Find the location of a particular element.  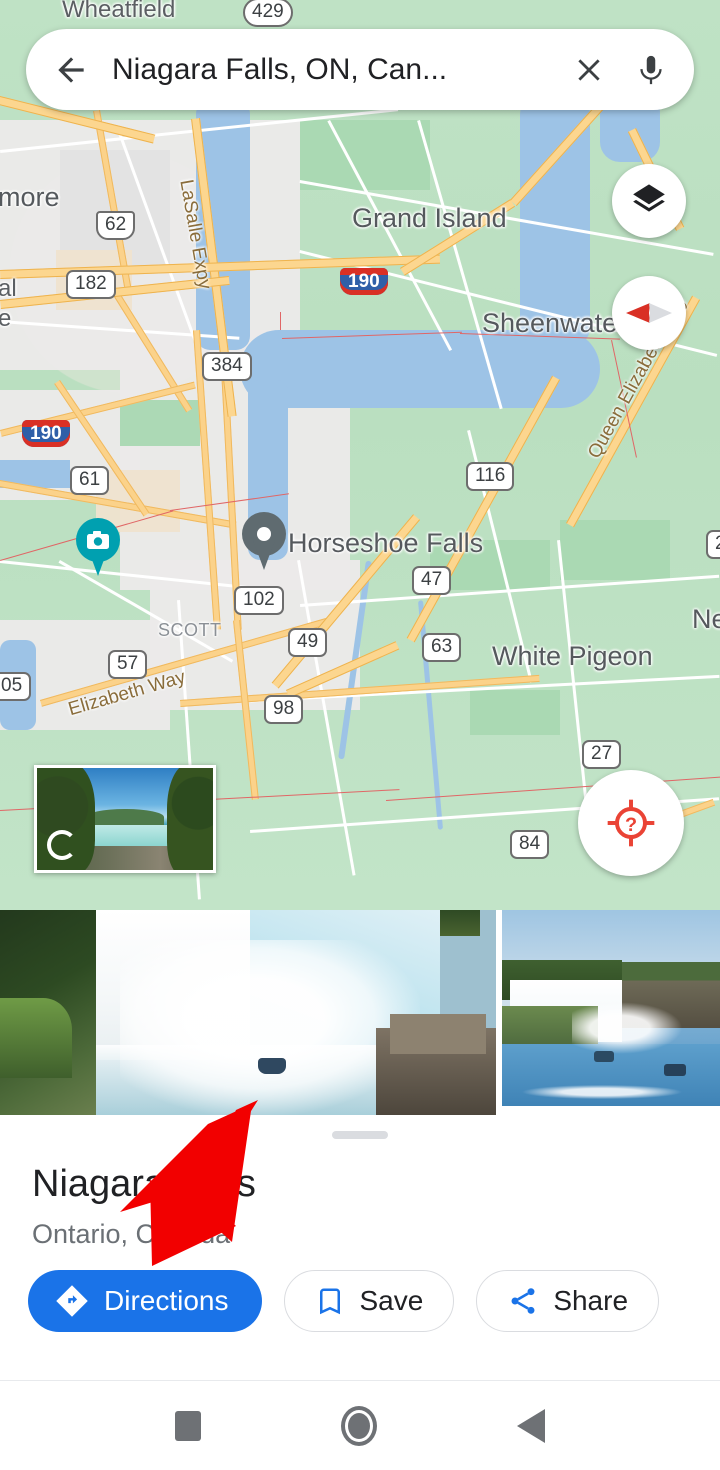

my-location-button: ? is located at coordinates (631, 823).